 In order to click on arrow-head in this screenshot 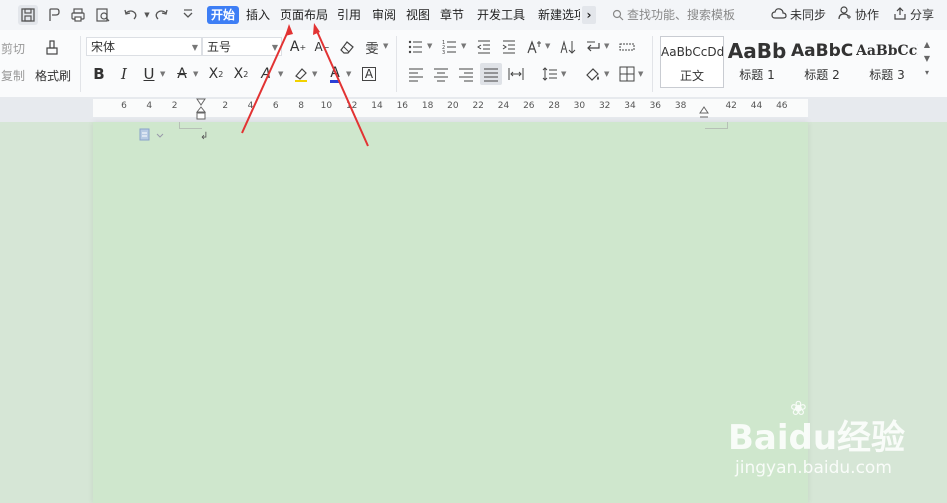, I will do `click(289, 30)`.